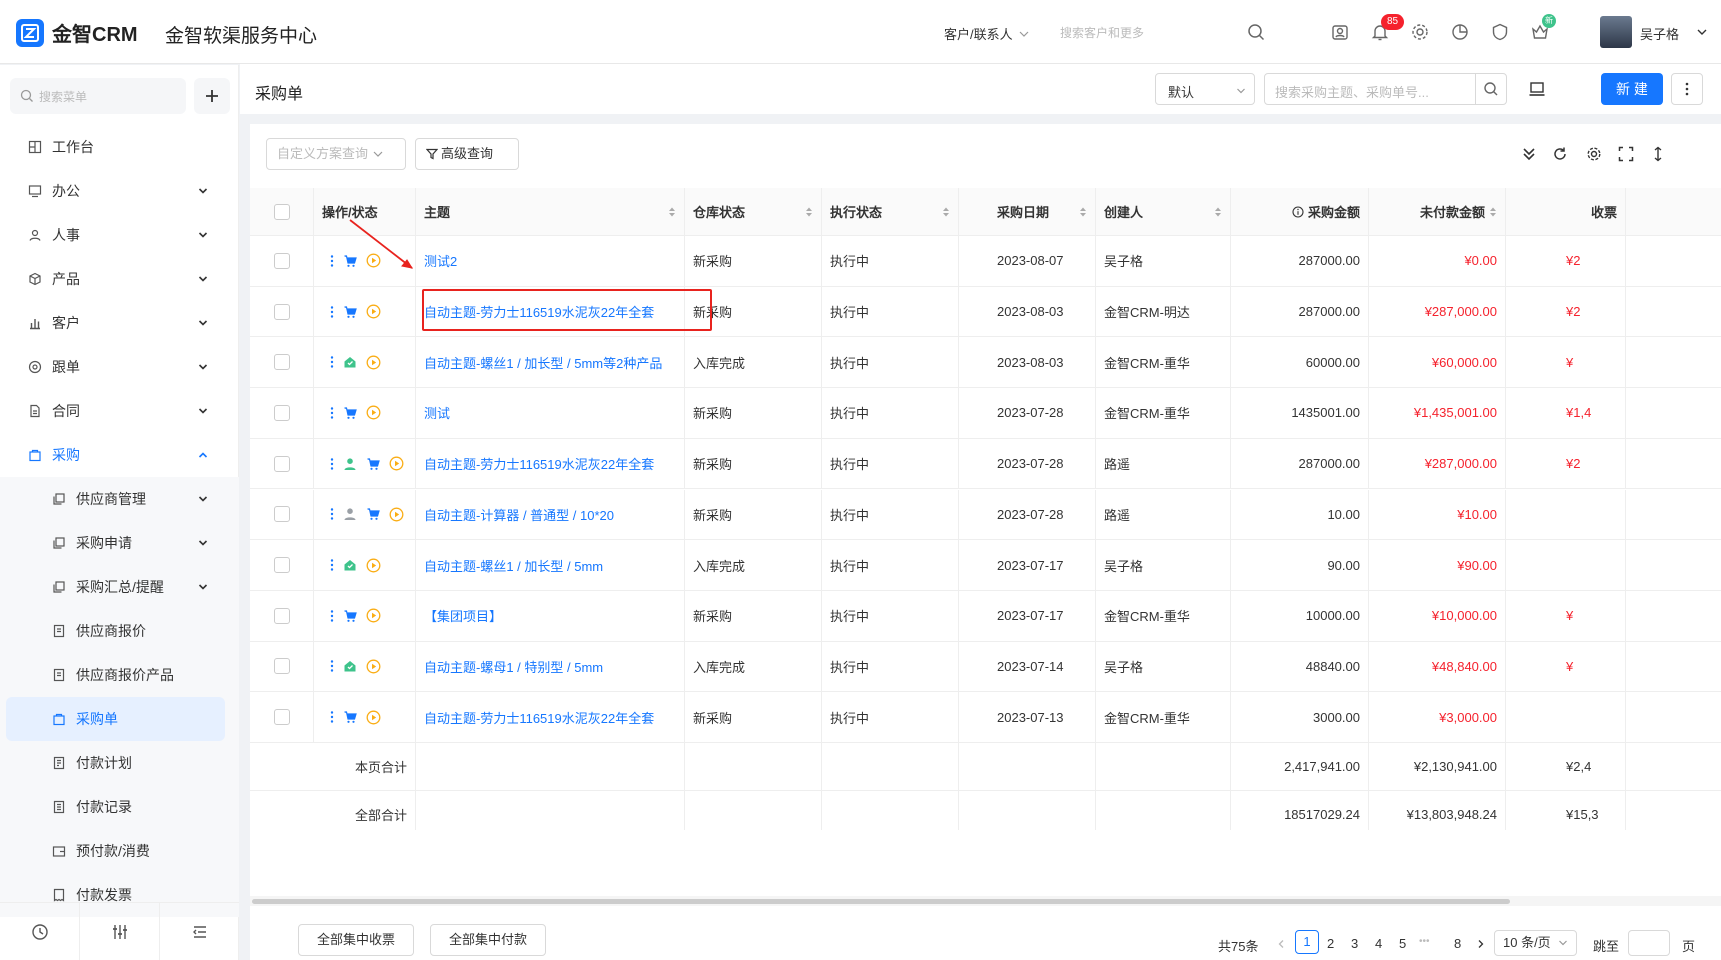 This screenshot has width=1721, height=960. What do you see at coordinates (467, 154) in the screenshot?
I see `advanced-query-button: 高级查询` at bounding box center [467, 154].